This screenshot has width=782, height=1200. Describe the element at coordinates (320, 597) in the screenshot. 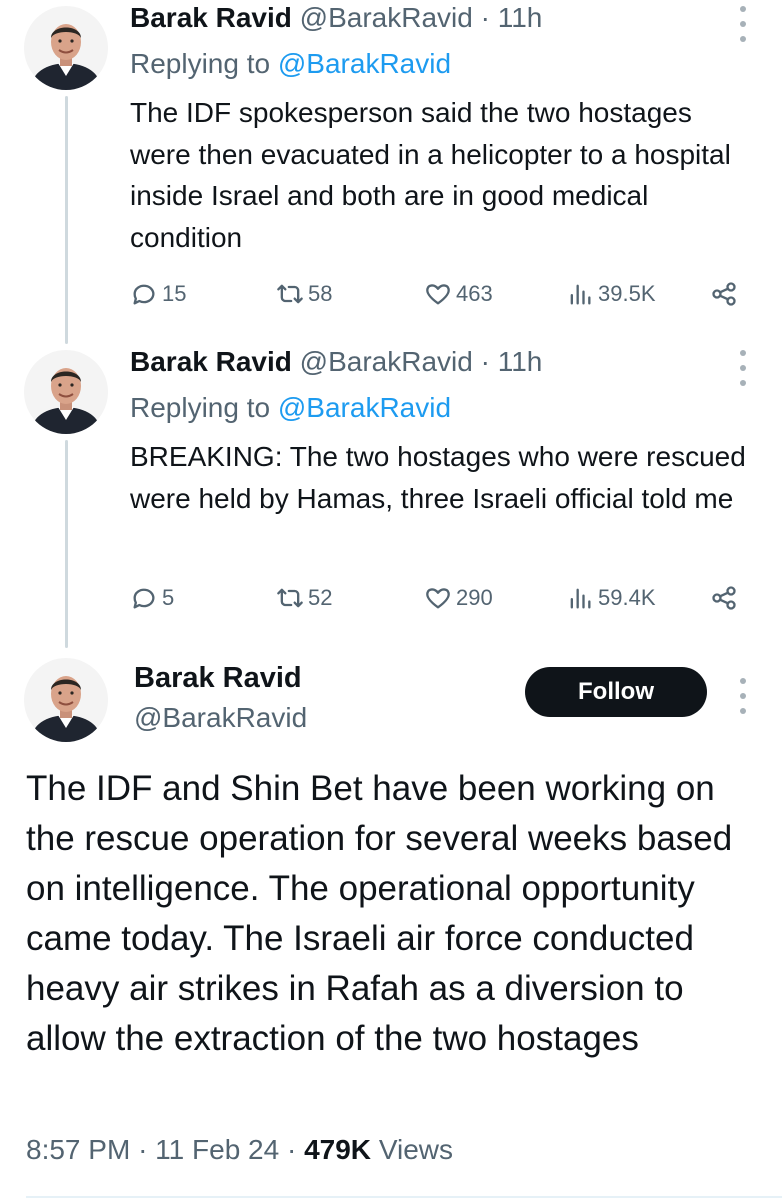

I see `retweet-count: 52` at that location.